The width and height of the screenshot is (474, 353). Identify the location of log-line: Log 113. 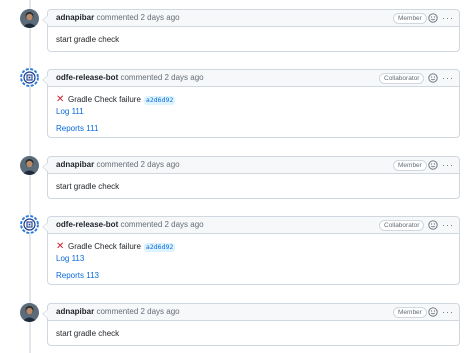
(253, 259).